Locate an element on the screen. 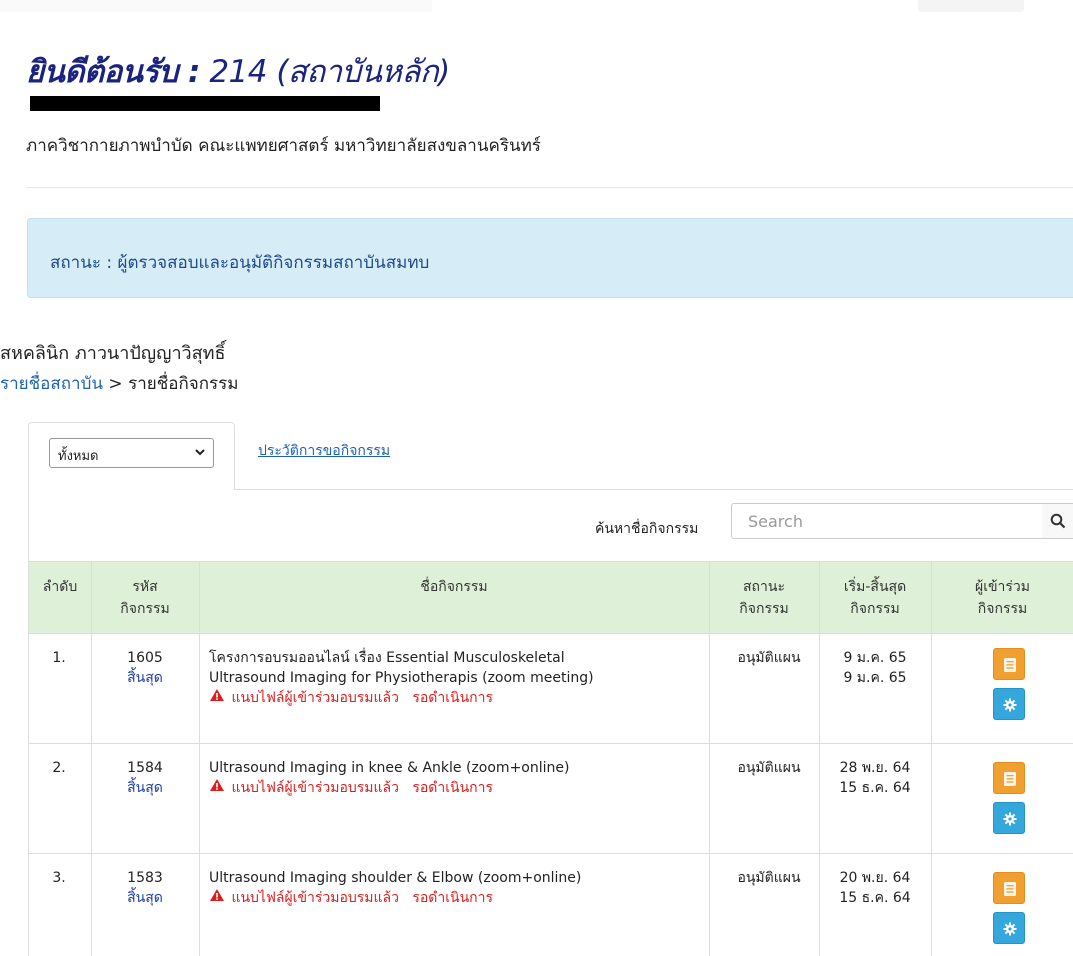 This screenshot has height=956, width=1073. activity-code-value: 1583 is located at coordinates (145, 878).